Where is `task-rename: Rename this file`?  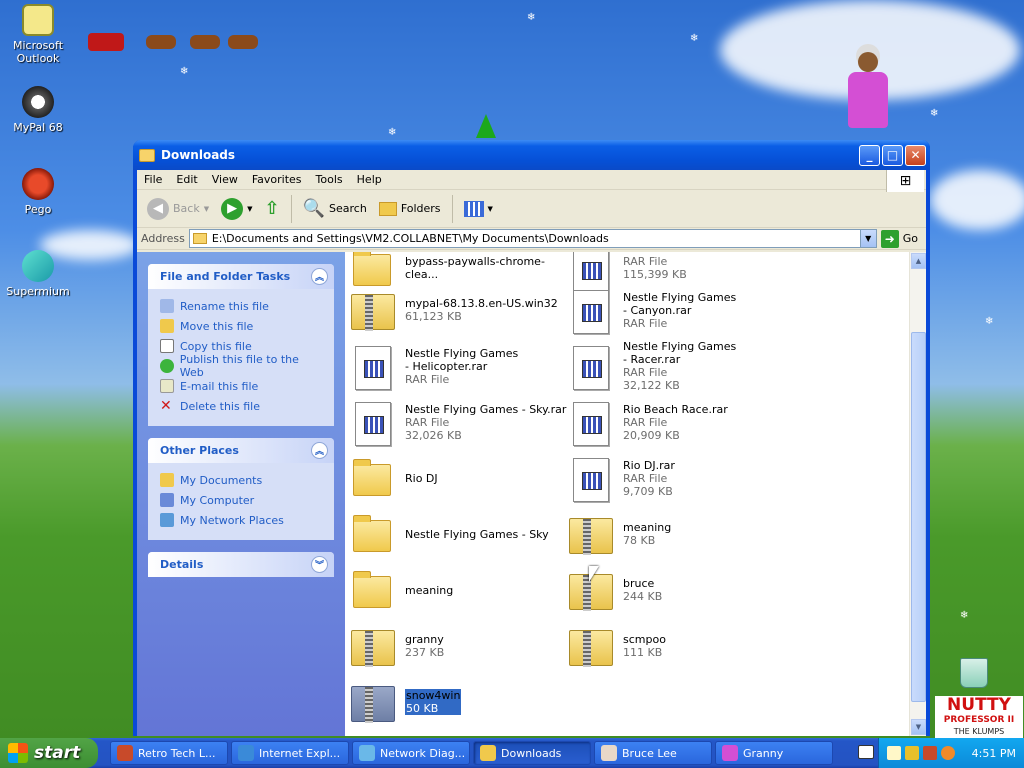
task-rename: Rename this file is located at coordinates (242, 306).